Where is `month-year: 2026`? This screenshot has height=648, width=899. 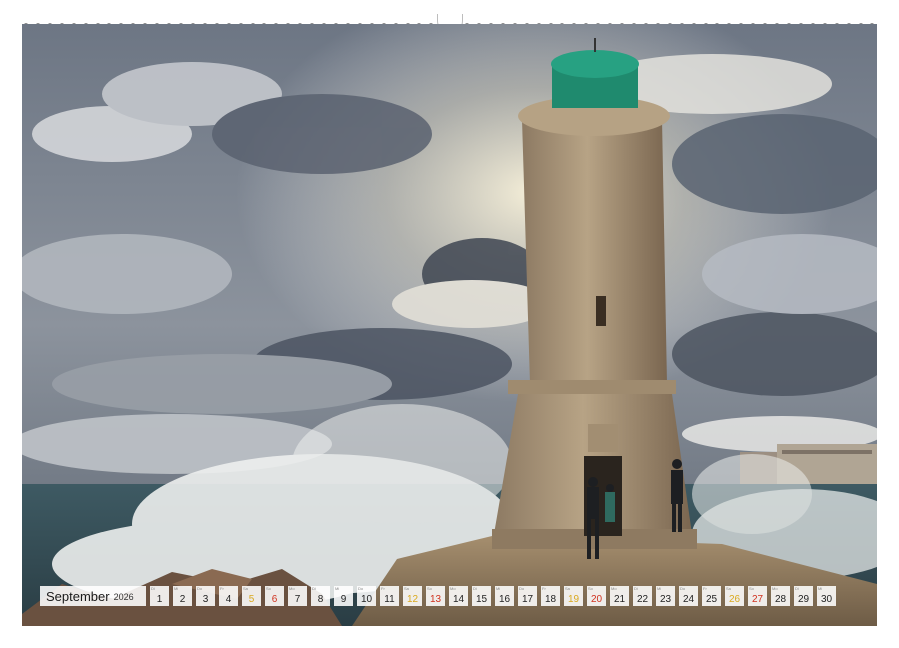 month-year: 2026 is located at coordinates (123, 597).